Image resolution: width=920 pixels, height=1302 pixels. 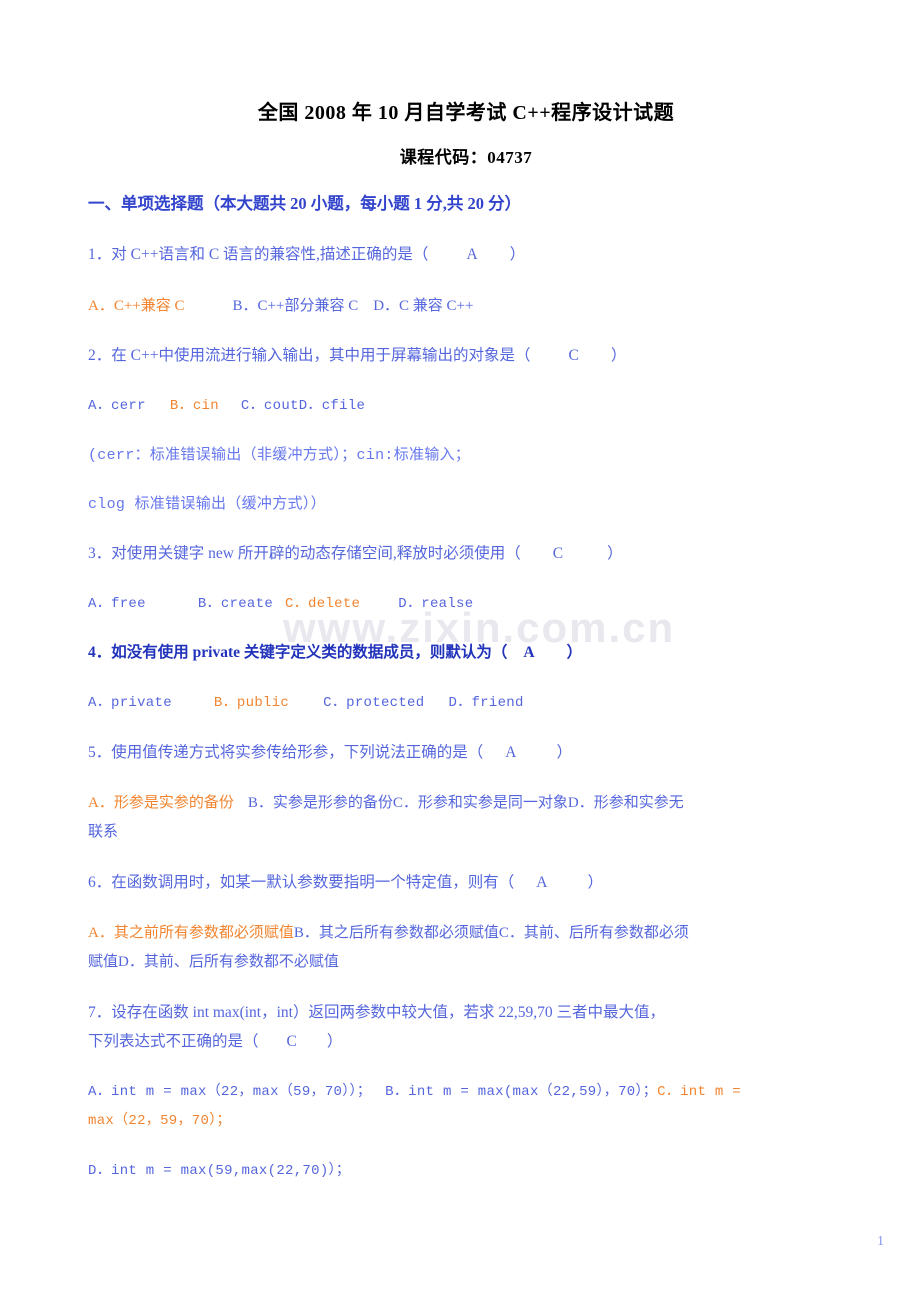 What do you see at coordinates (291, 1041) in the screenshot?
I see `question-7-answer: C` at bounding box center [291, 1041].